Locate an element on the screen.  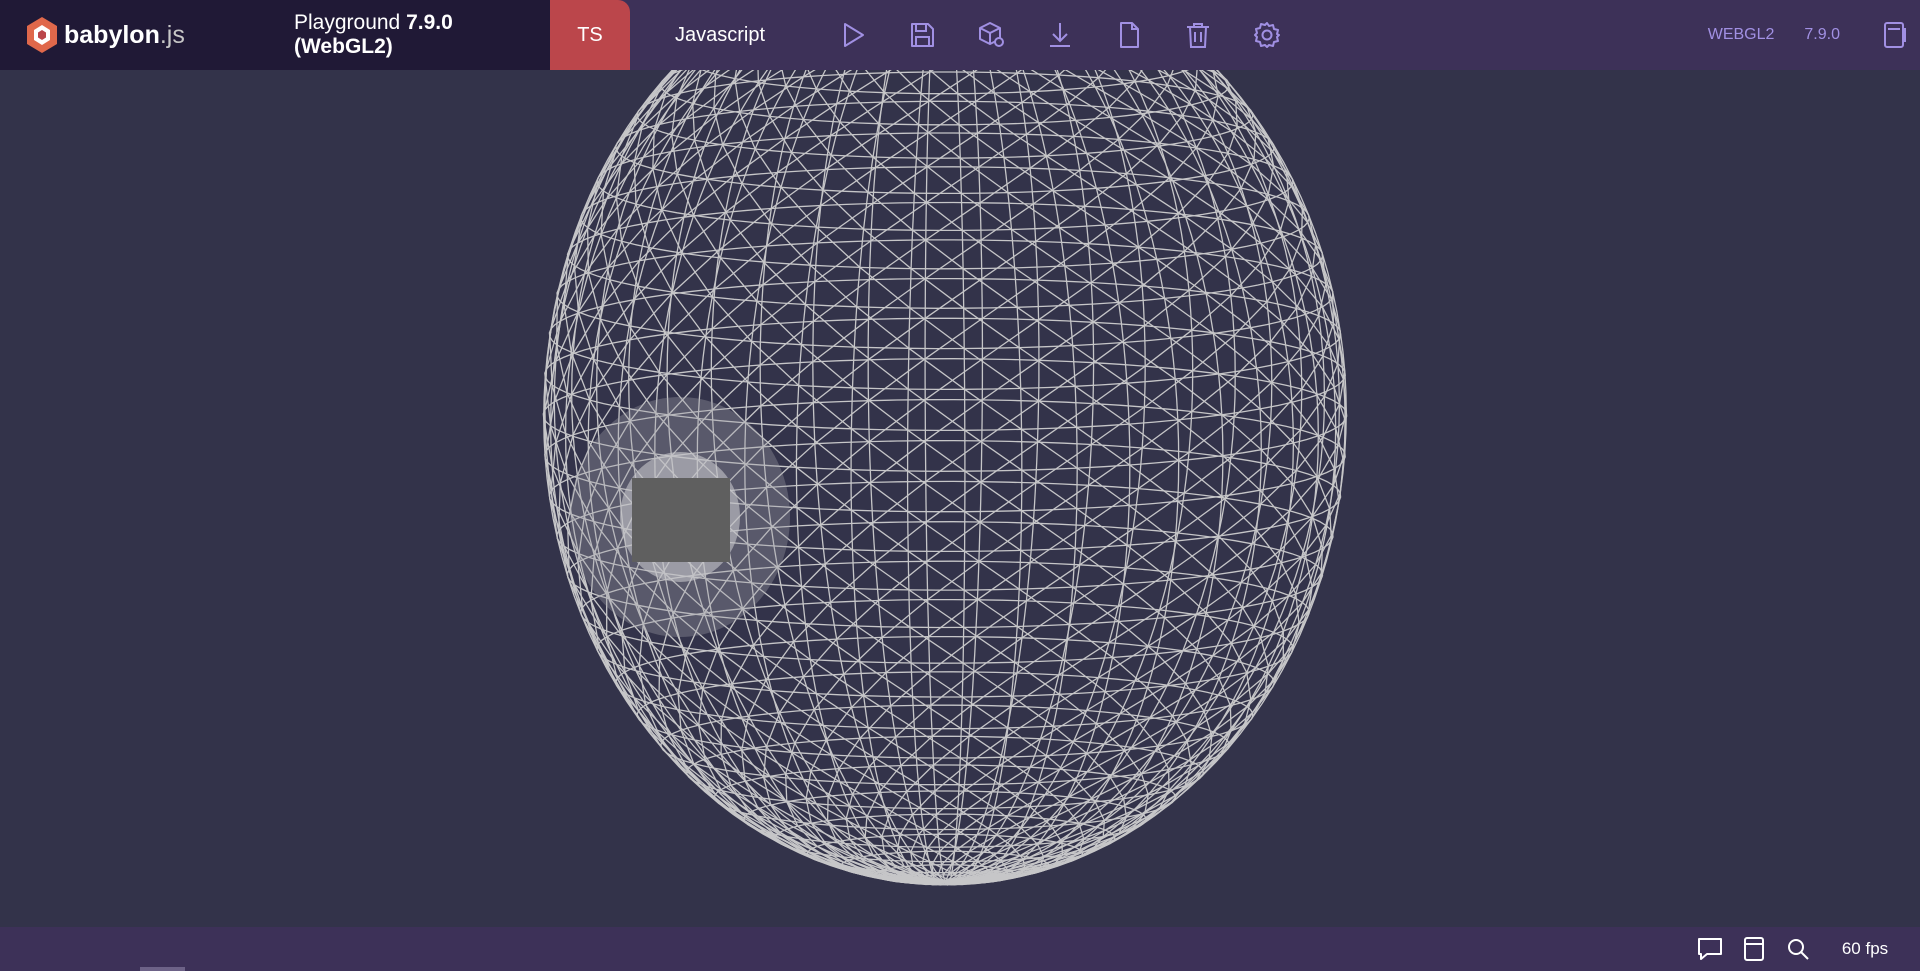
save-button is located at coordinates (921, 35).